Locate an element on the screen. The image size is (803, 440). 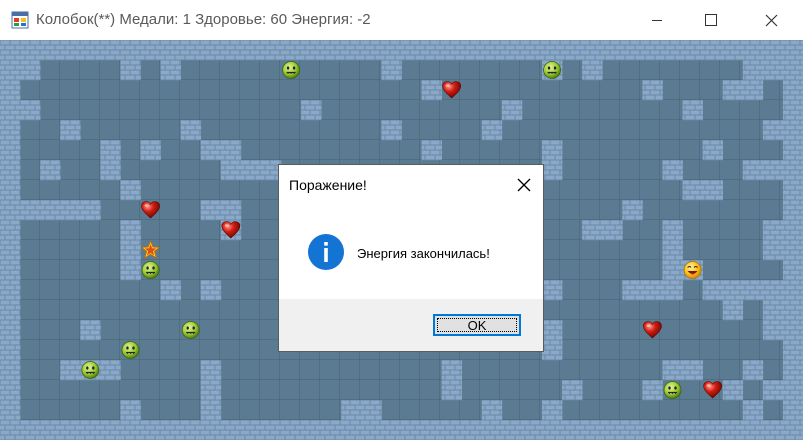
maximize-button is located at coordinates (711, 20).